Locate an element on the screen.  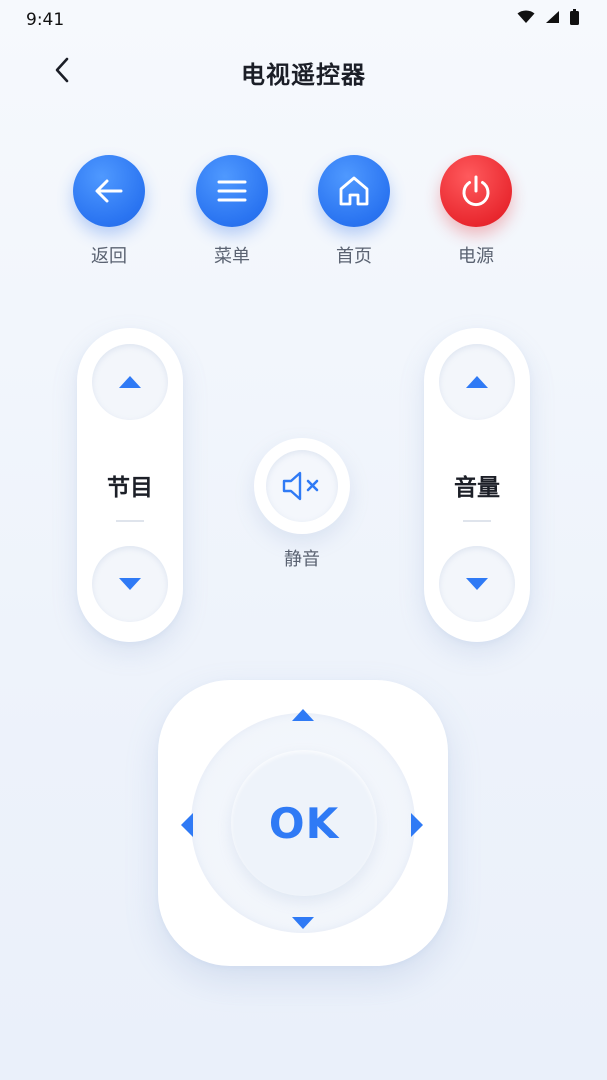
home-button is located at coordinates (354, 191).